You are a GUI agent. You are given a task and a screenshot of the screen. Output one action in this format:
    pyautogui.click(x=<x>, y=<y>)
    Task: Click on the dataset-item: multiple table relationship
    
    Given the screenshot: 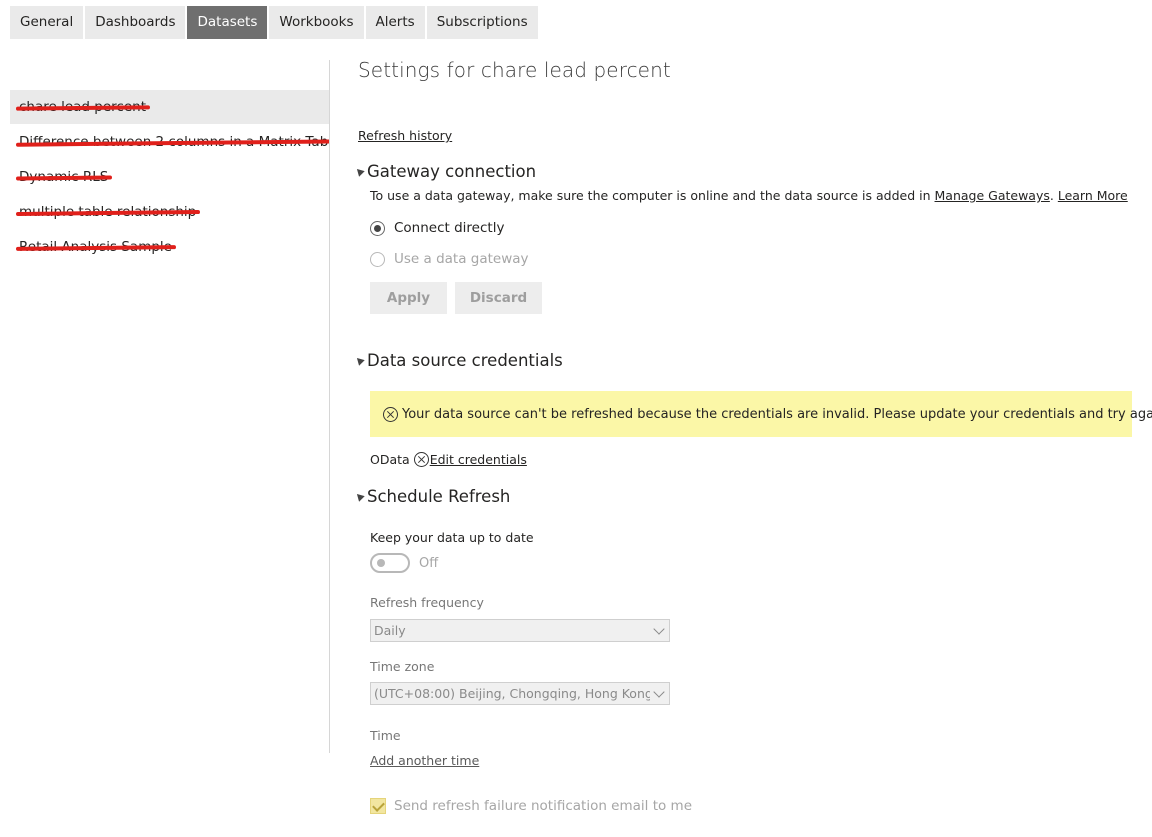 What is the action you would take?
    pyautogui.click(x=169, y=212)
    